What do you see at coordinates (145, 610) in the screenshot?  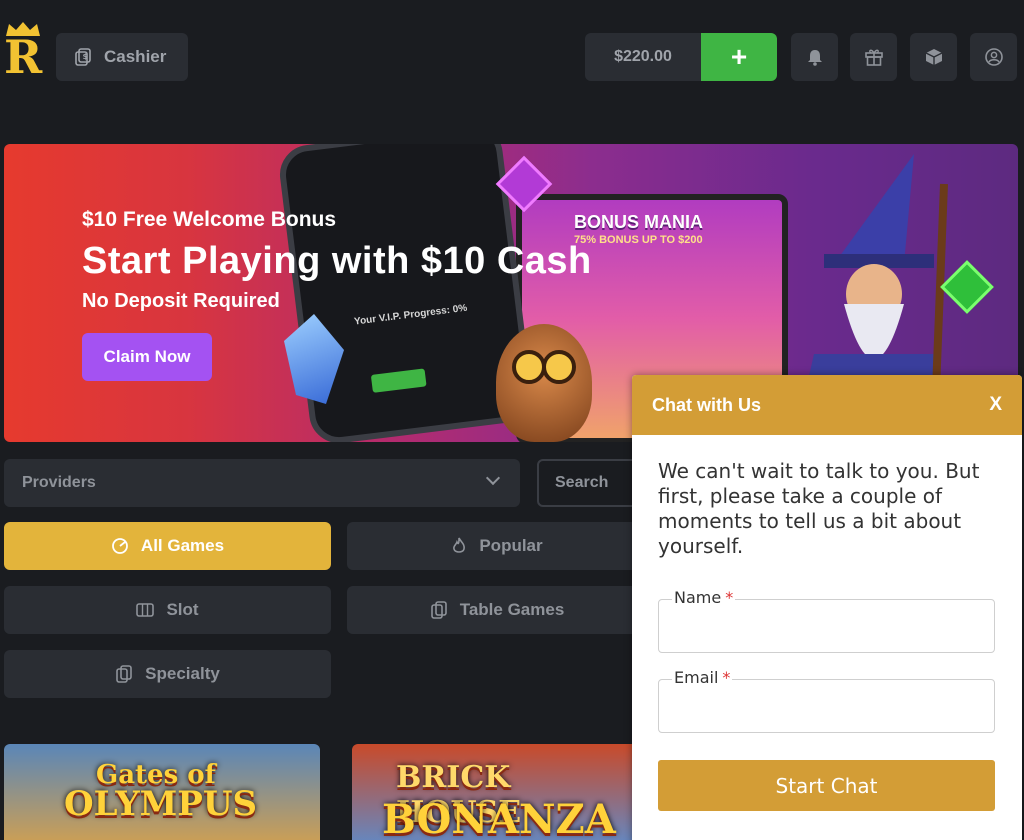 I see `slot-icon` at bounding box center [145, 610].